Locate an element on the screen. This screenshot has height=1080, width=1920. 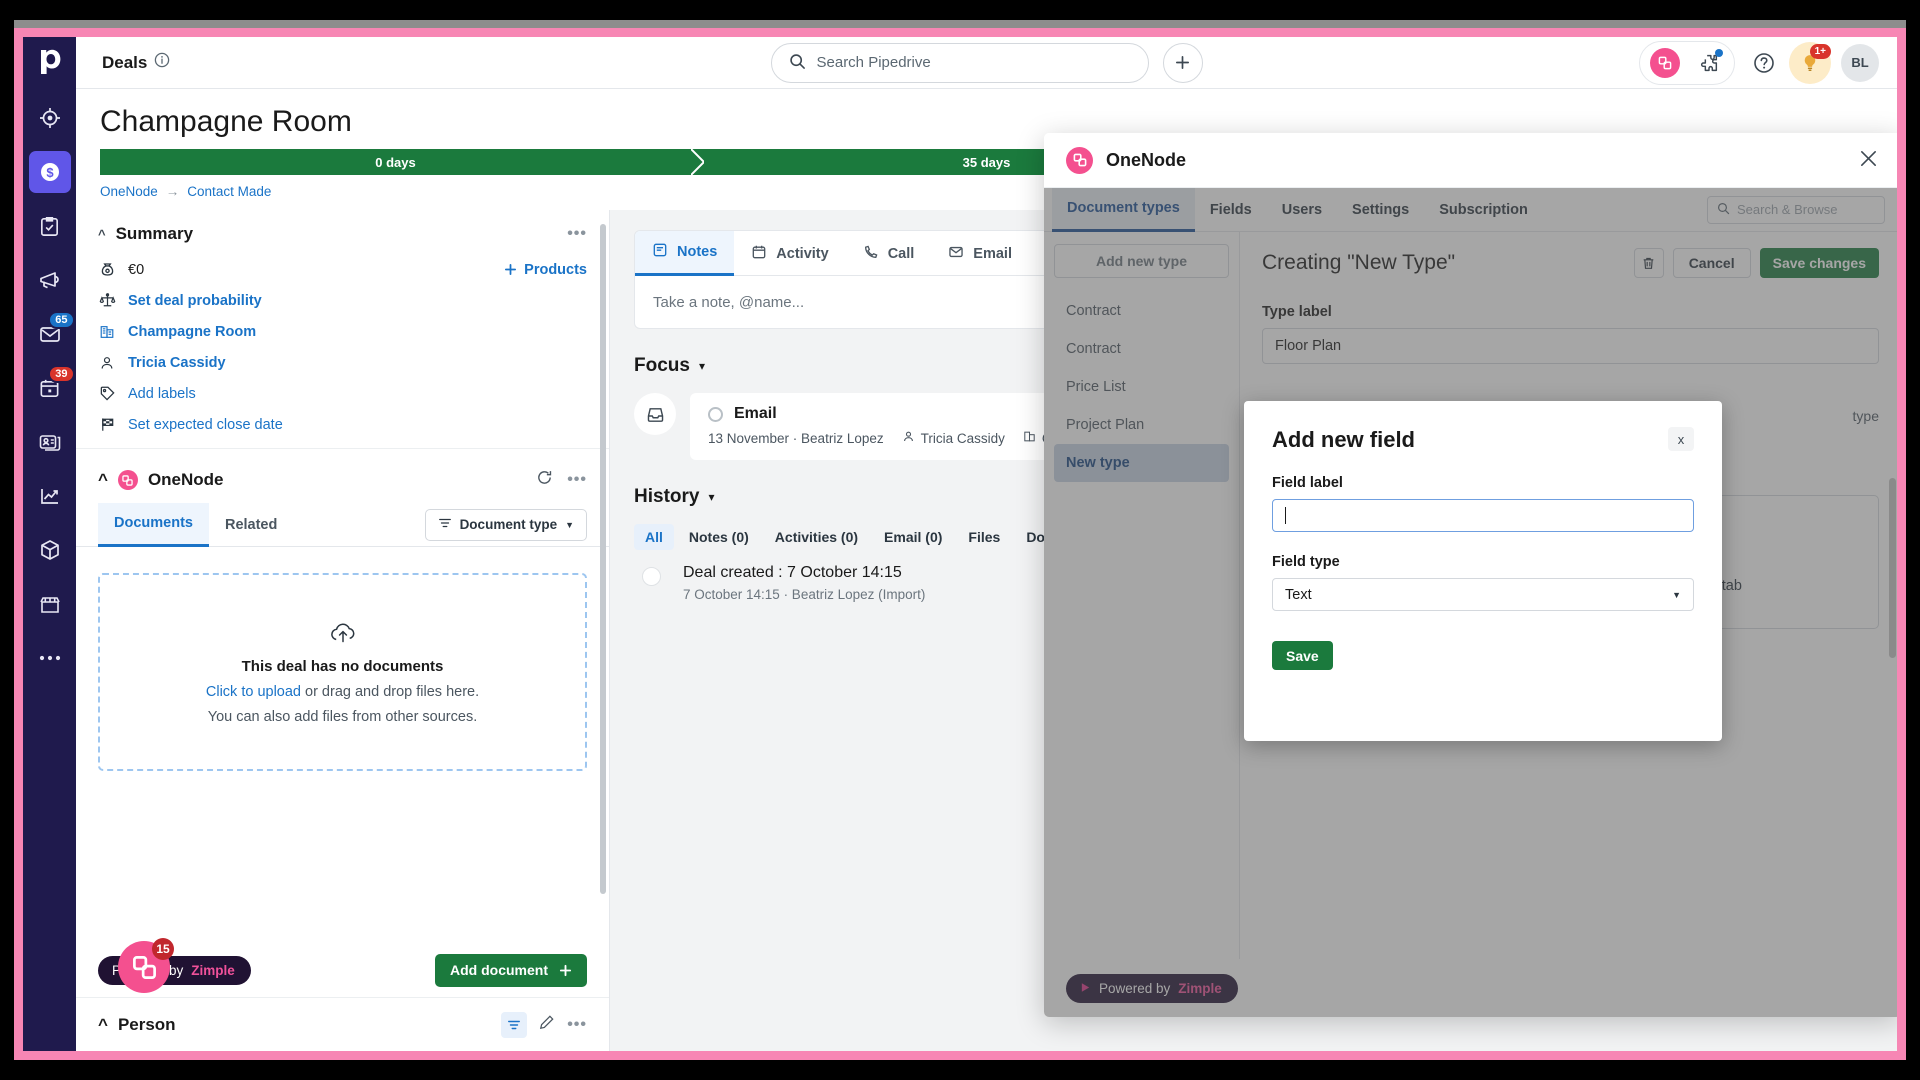
modal-scrollbar is located at coordinates (1892, 568).